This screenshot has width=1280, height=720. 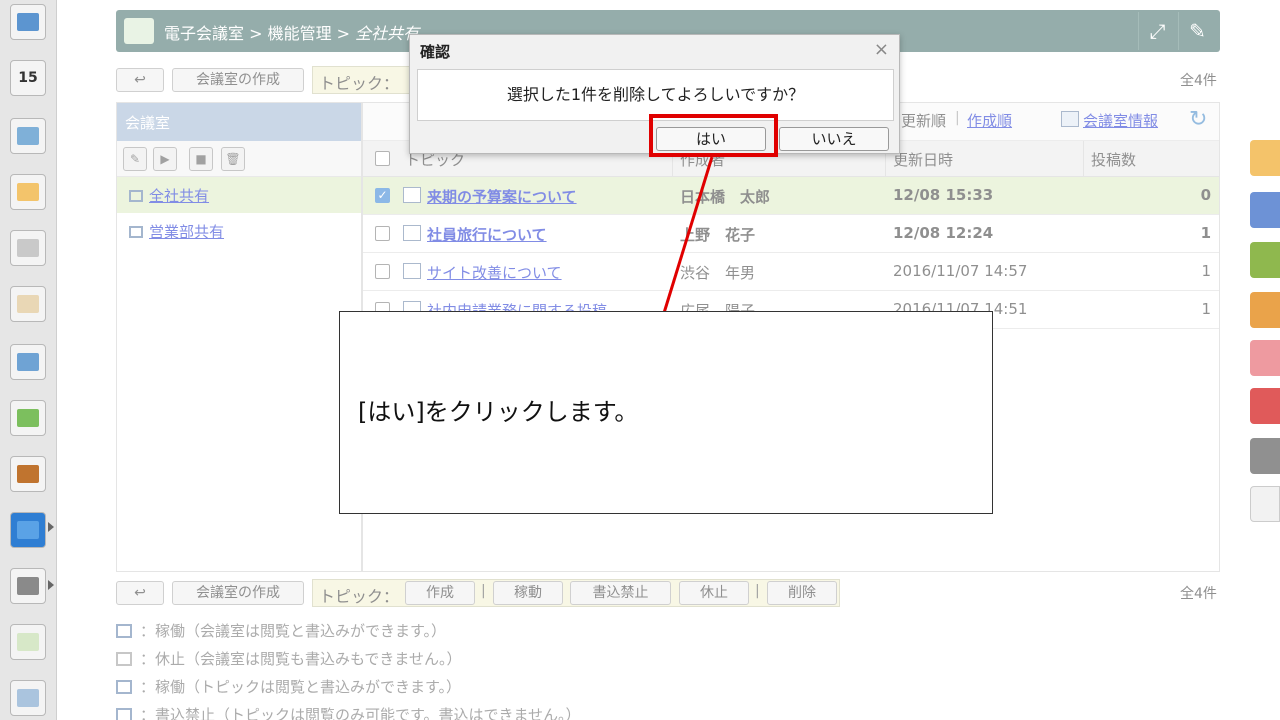 I want to click on rail-tab-pink, so click(x=1265, y=358).